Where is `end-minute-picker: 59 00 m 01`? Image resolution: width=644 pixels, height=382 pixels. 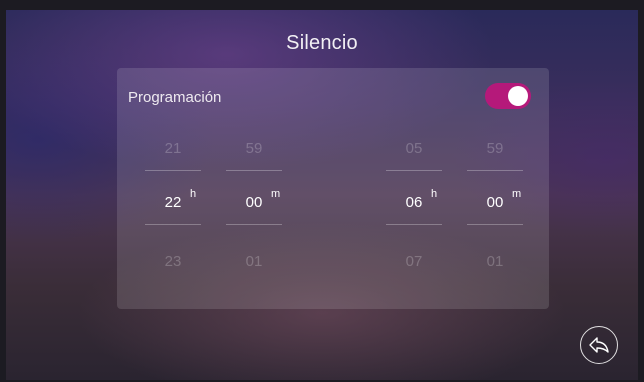
end-minute-picker: 59 00 m 01 is located at coordinates (495, 199).